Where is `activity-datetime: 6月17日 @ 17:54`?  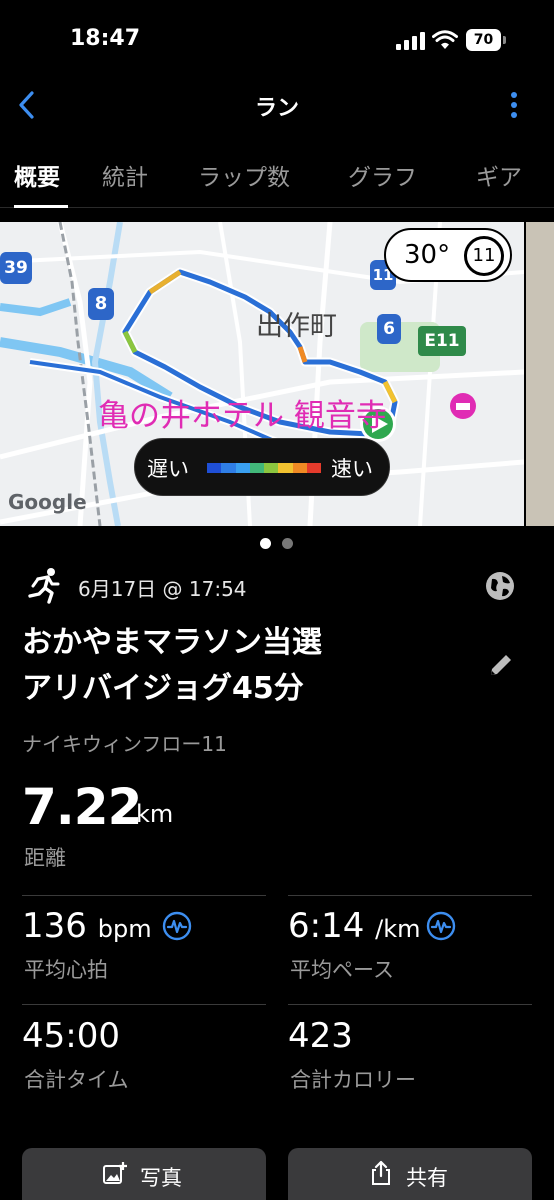 activity-datetime: 6月17日 @ 17:54 is located at coordinates (162, 589).